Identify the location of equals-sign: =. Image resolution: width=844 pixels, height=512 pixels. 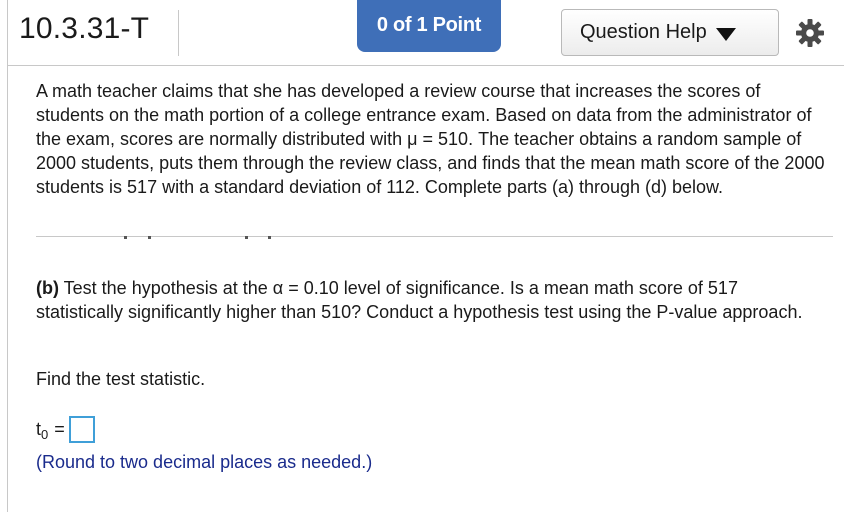
(59, 429).